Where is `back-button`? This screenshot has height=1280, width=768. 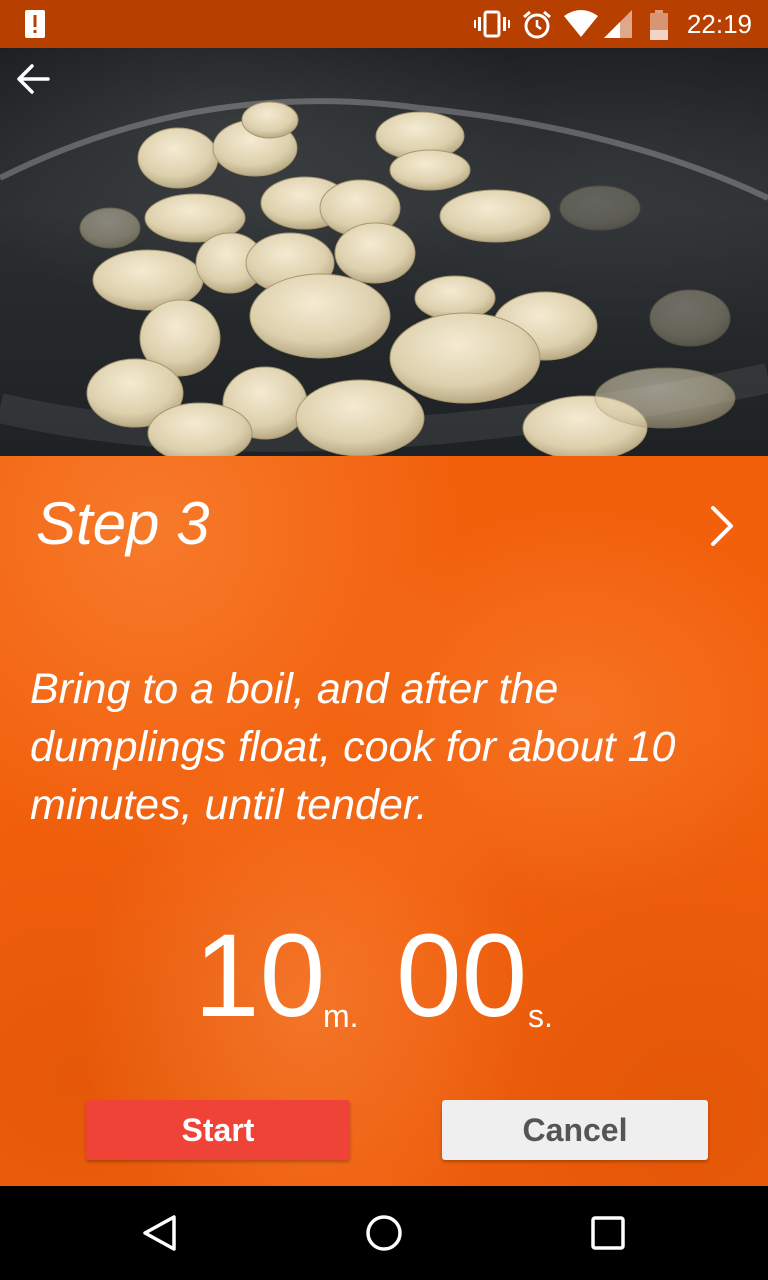
back-button is located at coordinates (40, 88).